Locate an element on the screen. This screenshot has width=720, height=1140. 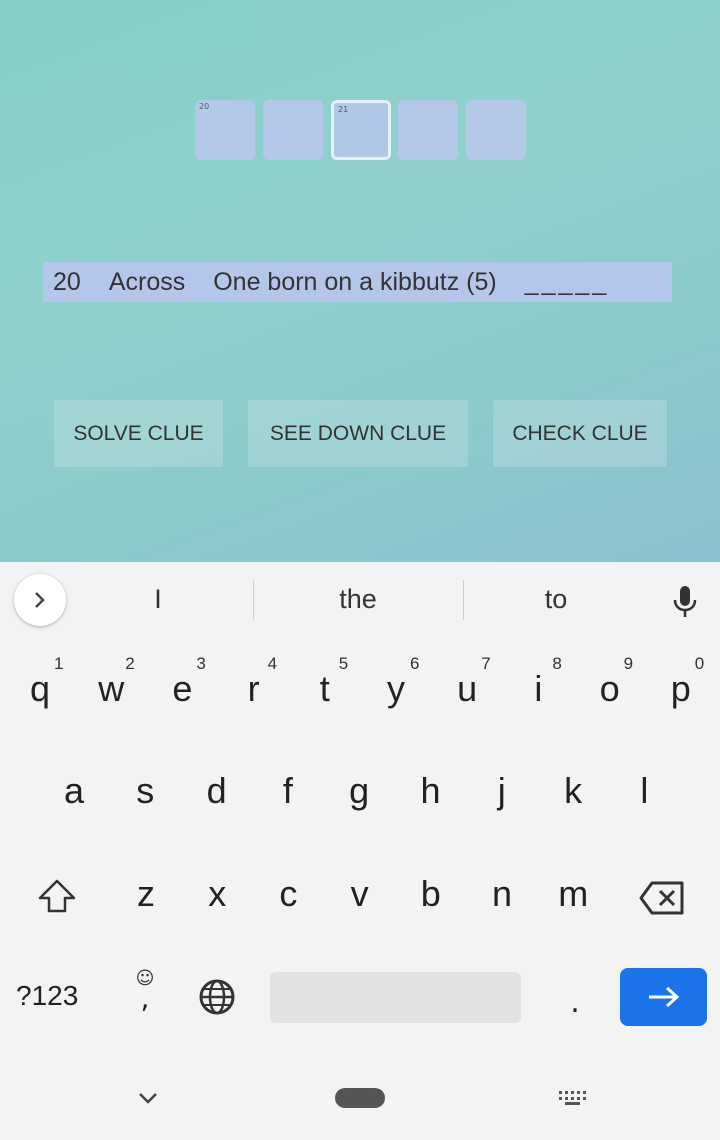
see-down-clue-button: SEE DOWN CLUE is located at coordinates (358, 433).